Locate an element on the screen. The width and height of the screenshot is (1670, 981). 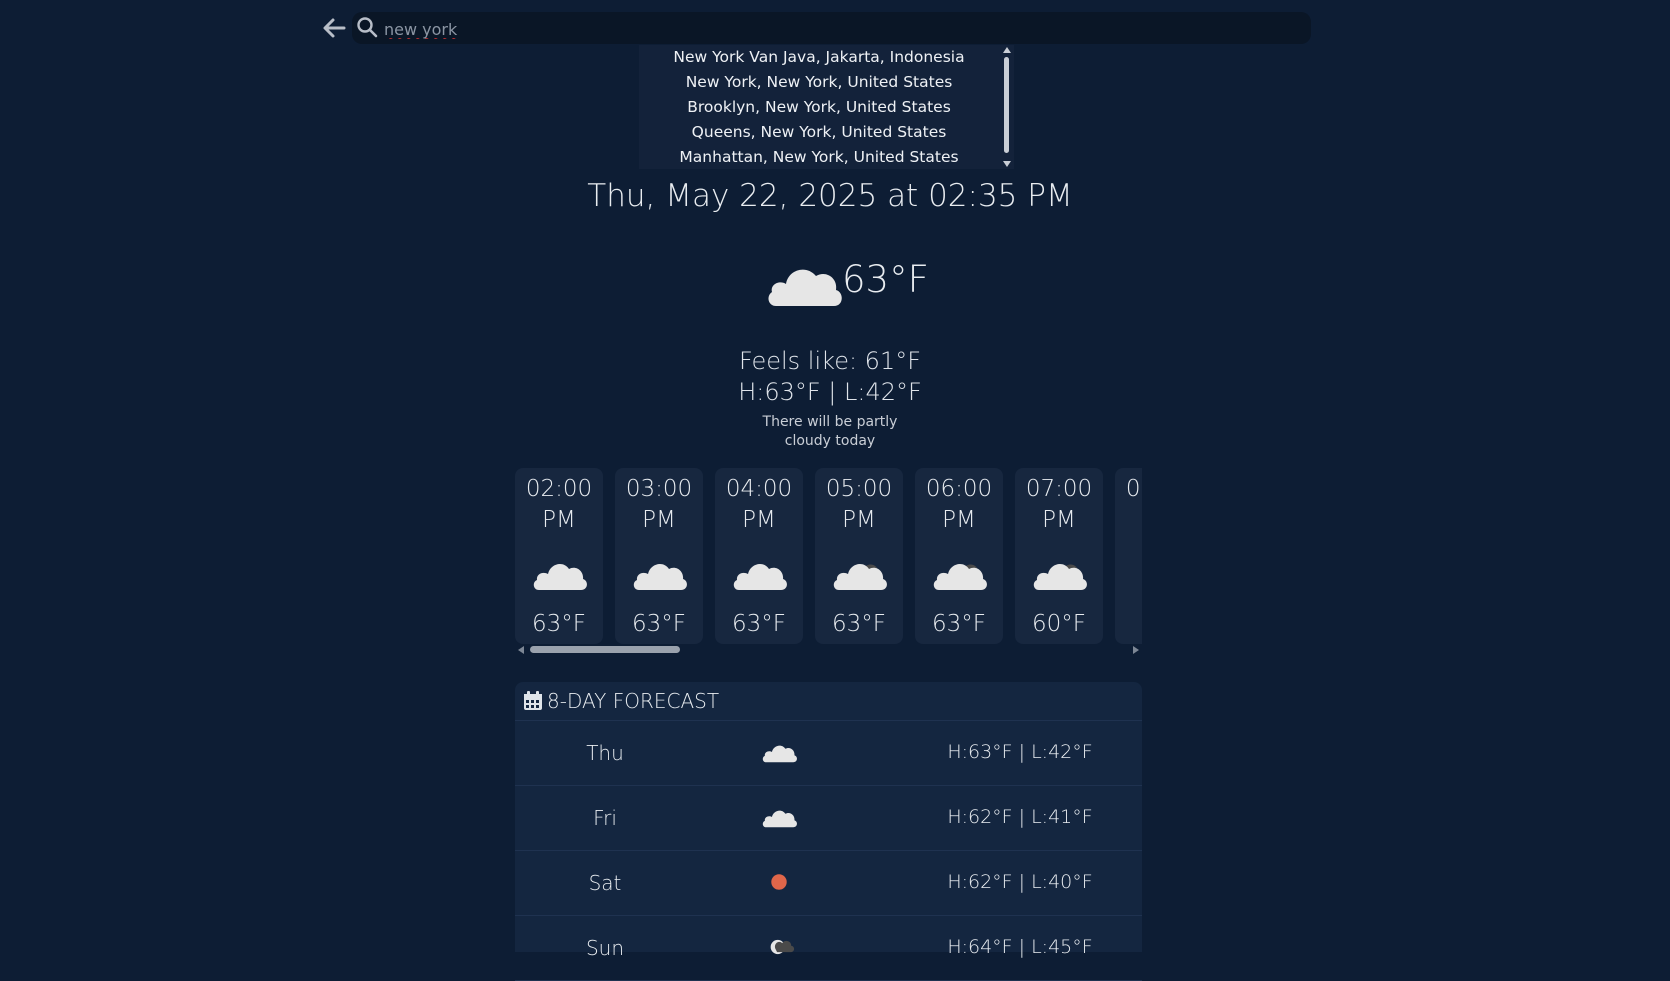
scroll-left-arrow-icon is located at coordinates (521, 650).